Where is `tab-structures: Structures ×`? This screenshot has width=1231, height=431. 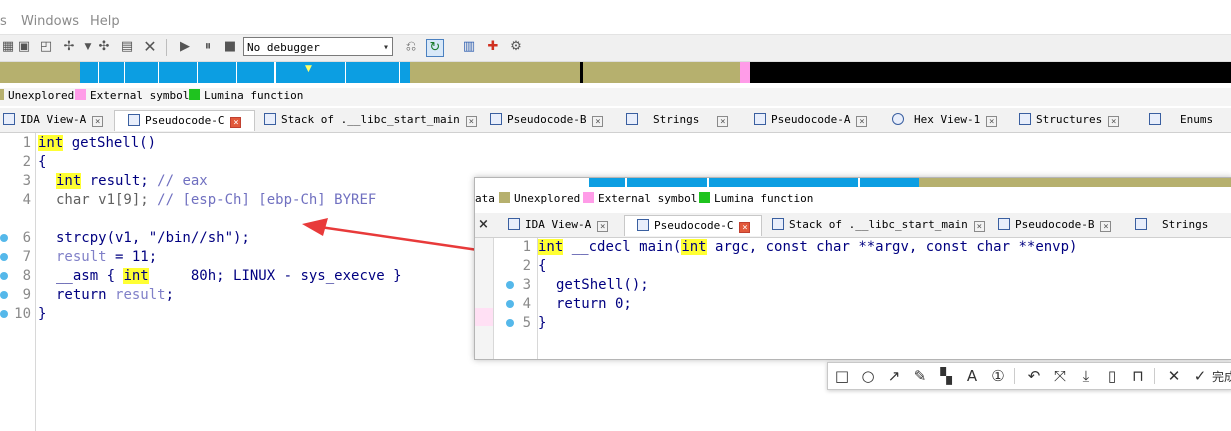
tab-structures: Structures × is located at coordinates (1074, 120).